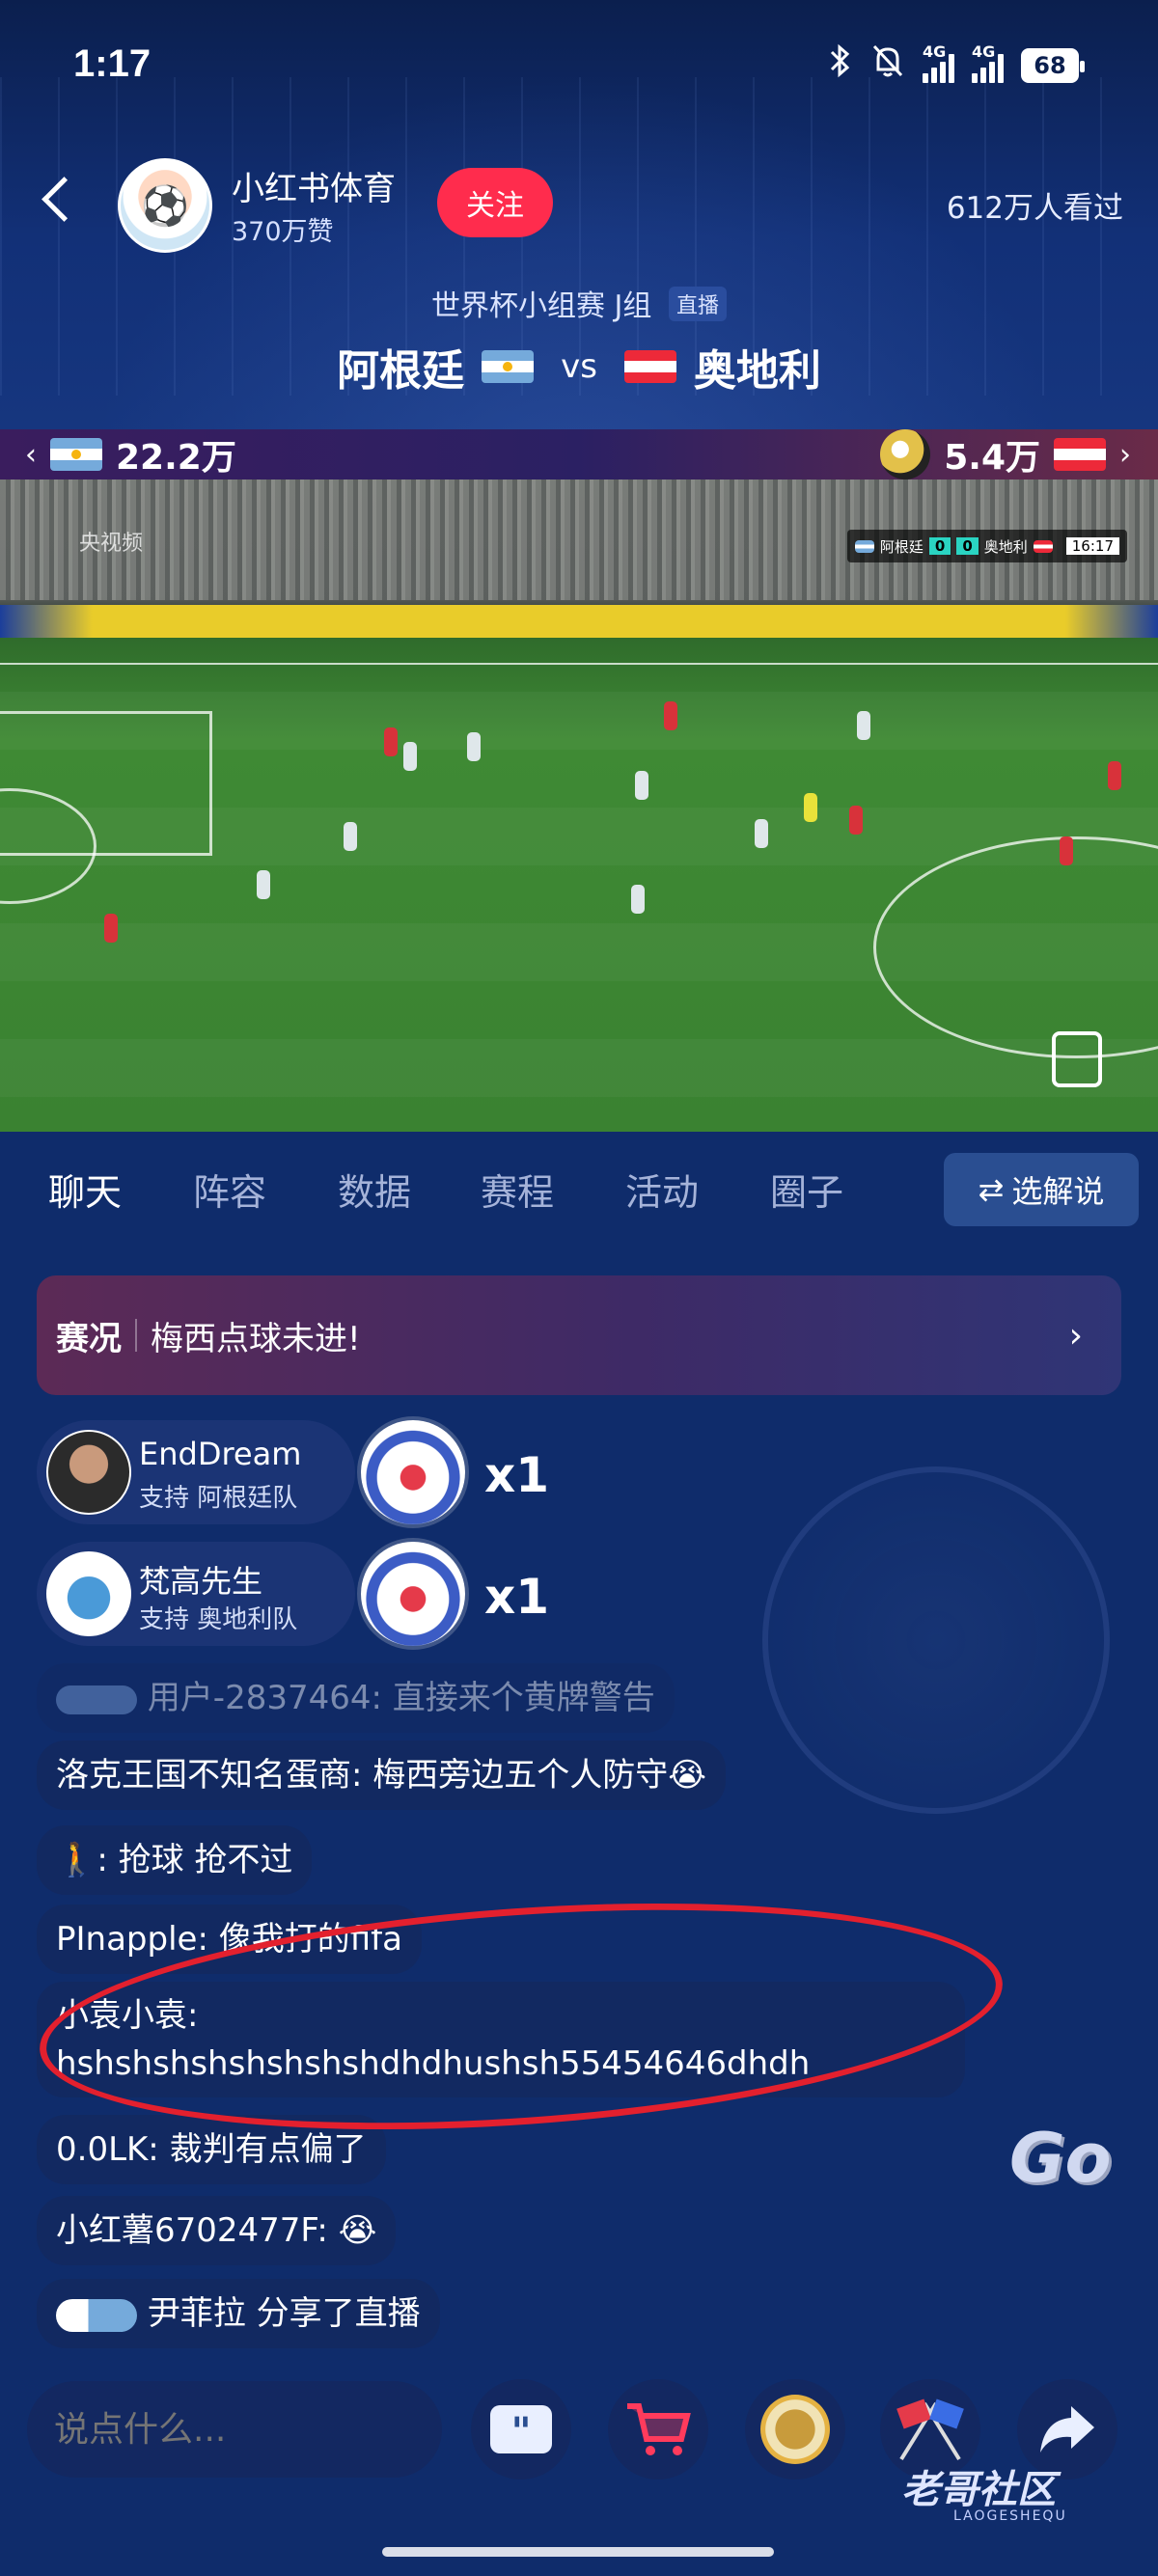  Describe the element at coordinates (579, 622) in the screenshot. I see `advertising-boards` at that location.